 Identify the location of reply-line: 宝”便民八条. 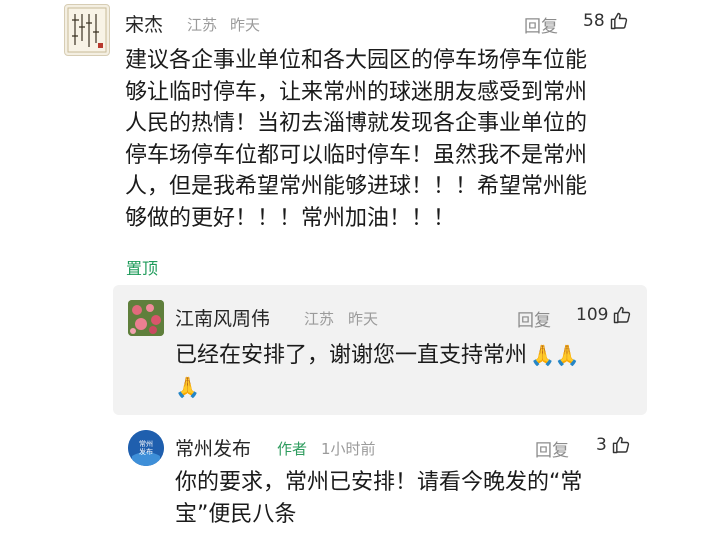
(236, 514).